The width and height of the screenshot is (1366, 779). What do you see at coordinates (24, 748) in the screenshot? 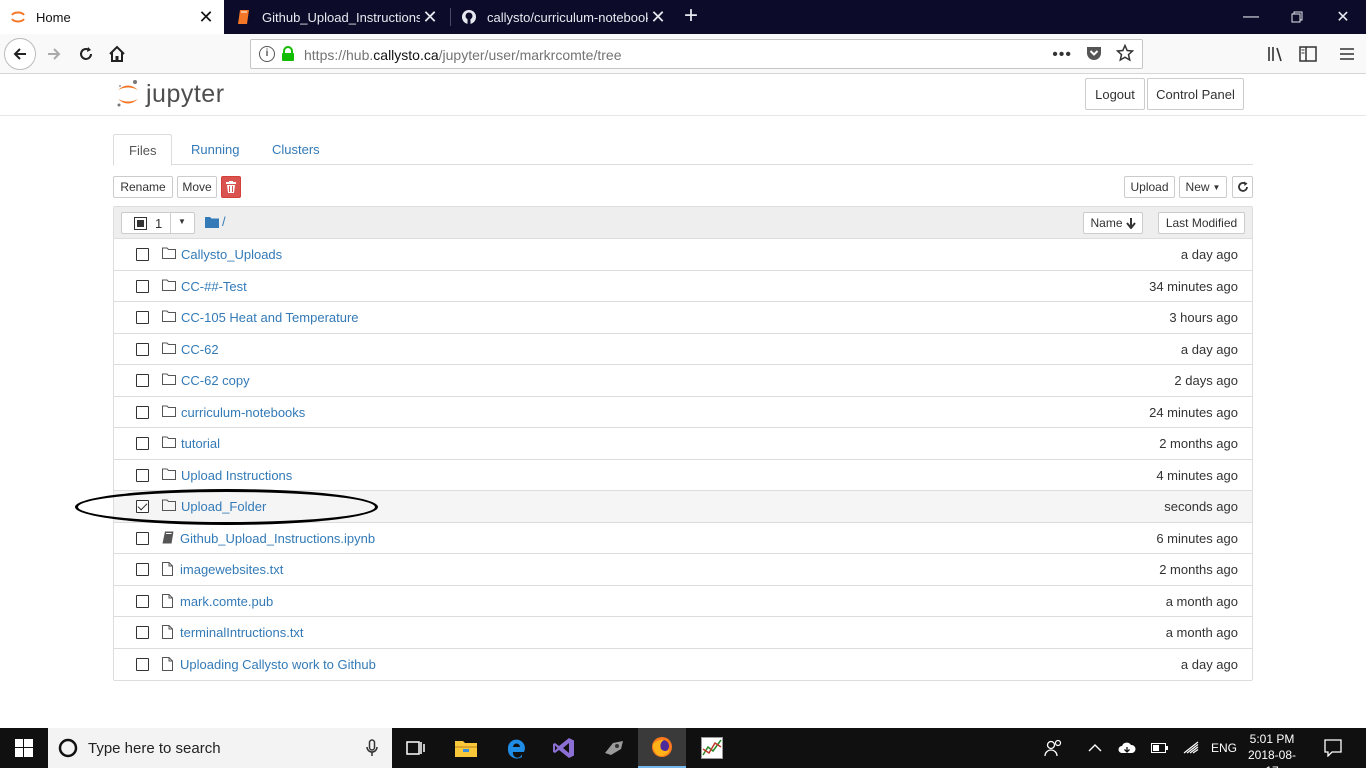
I see `windows-start-icon` at bounding box center [24, 748].